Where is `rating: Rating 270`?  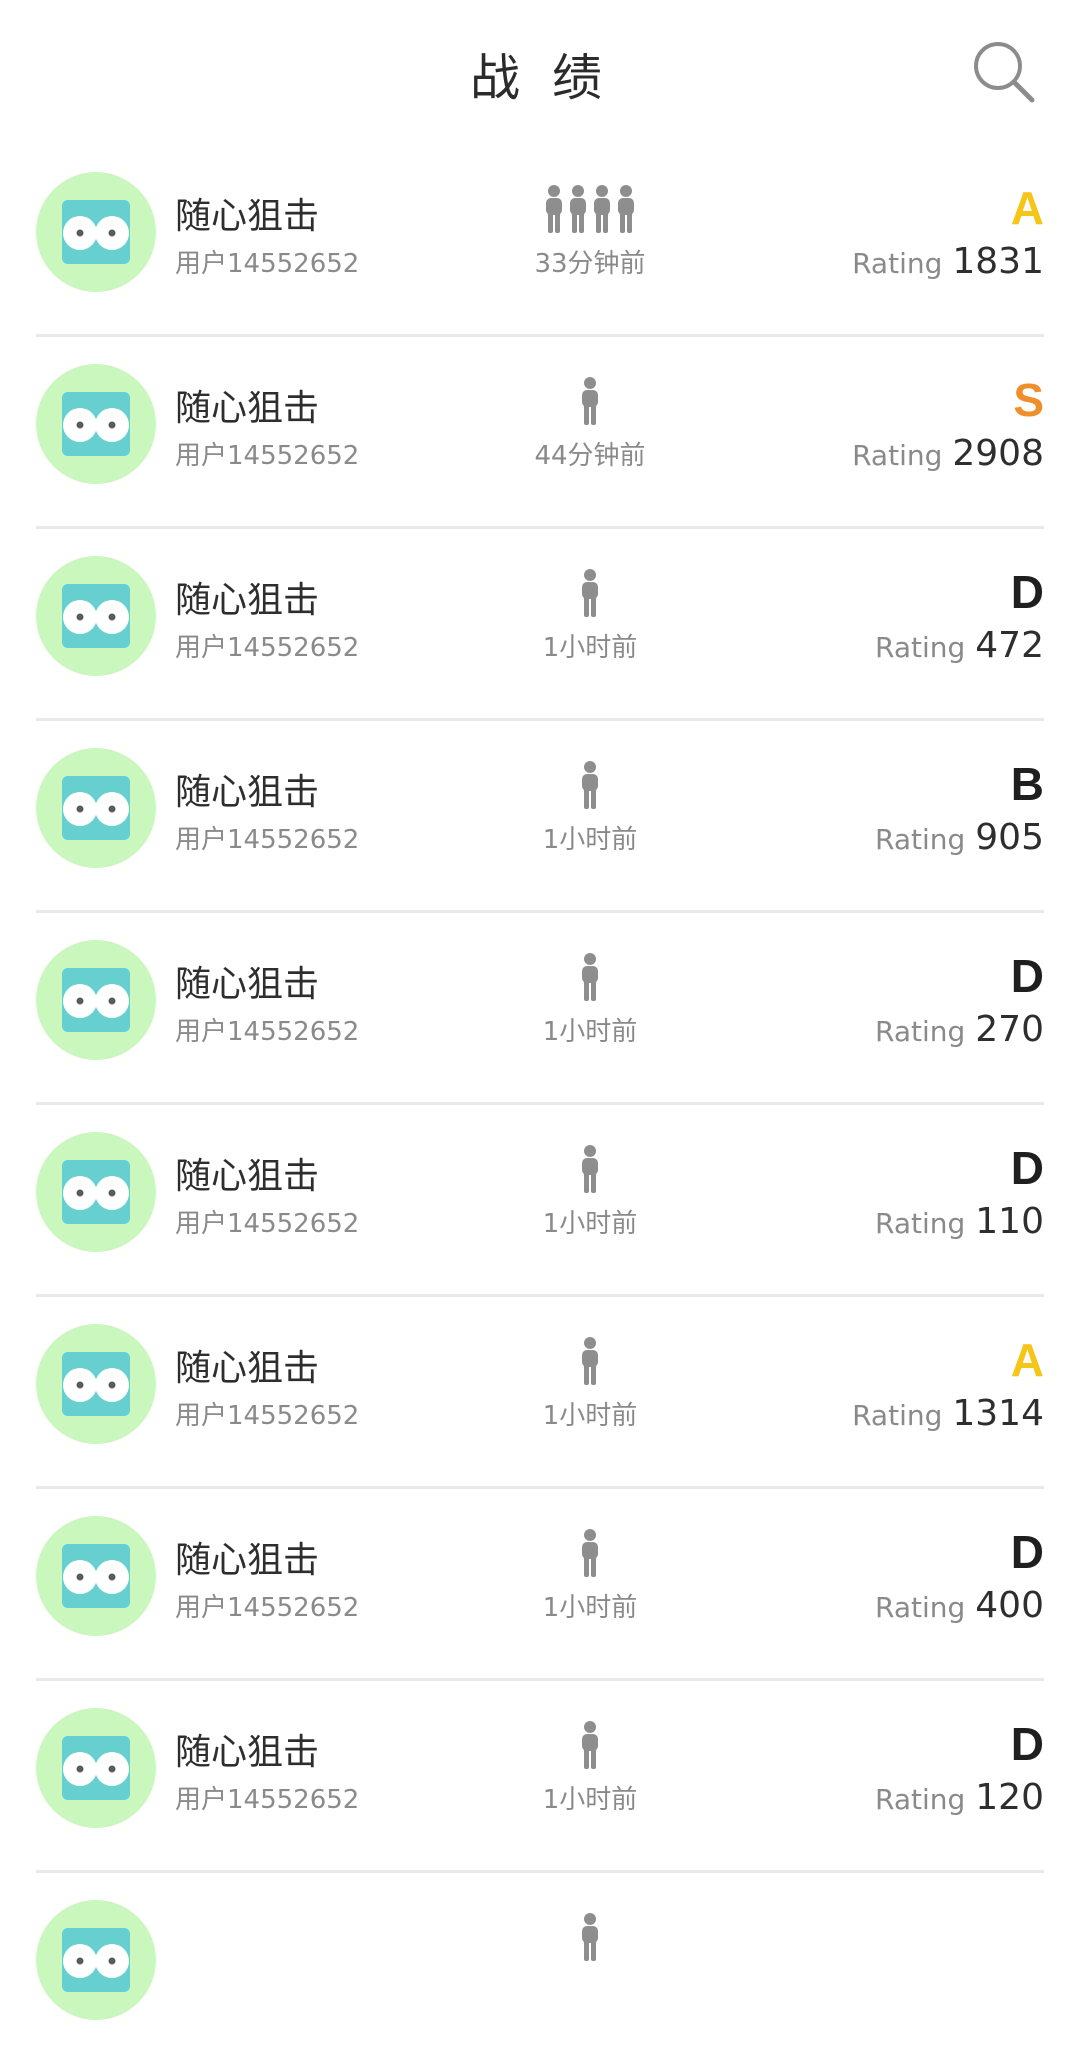 rating: Rating 270 is located at coordinates (959, 1029).